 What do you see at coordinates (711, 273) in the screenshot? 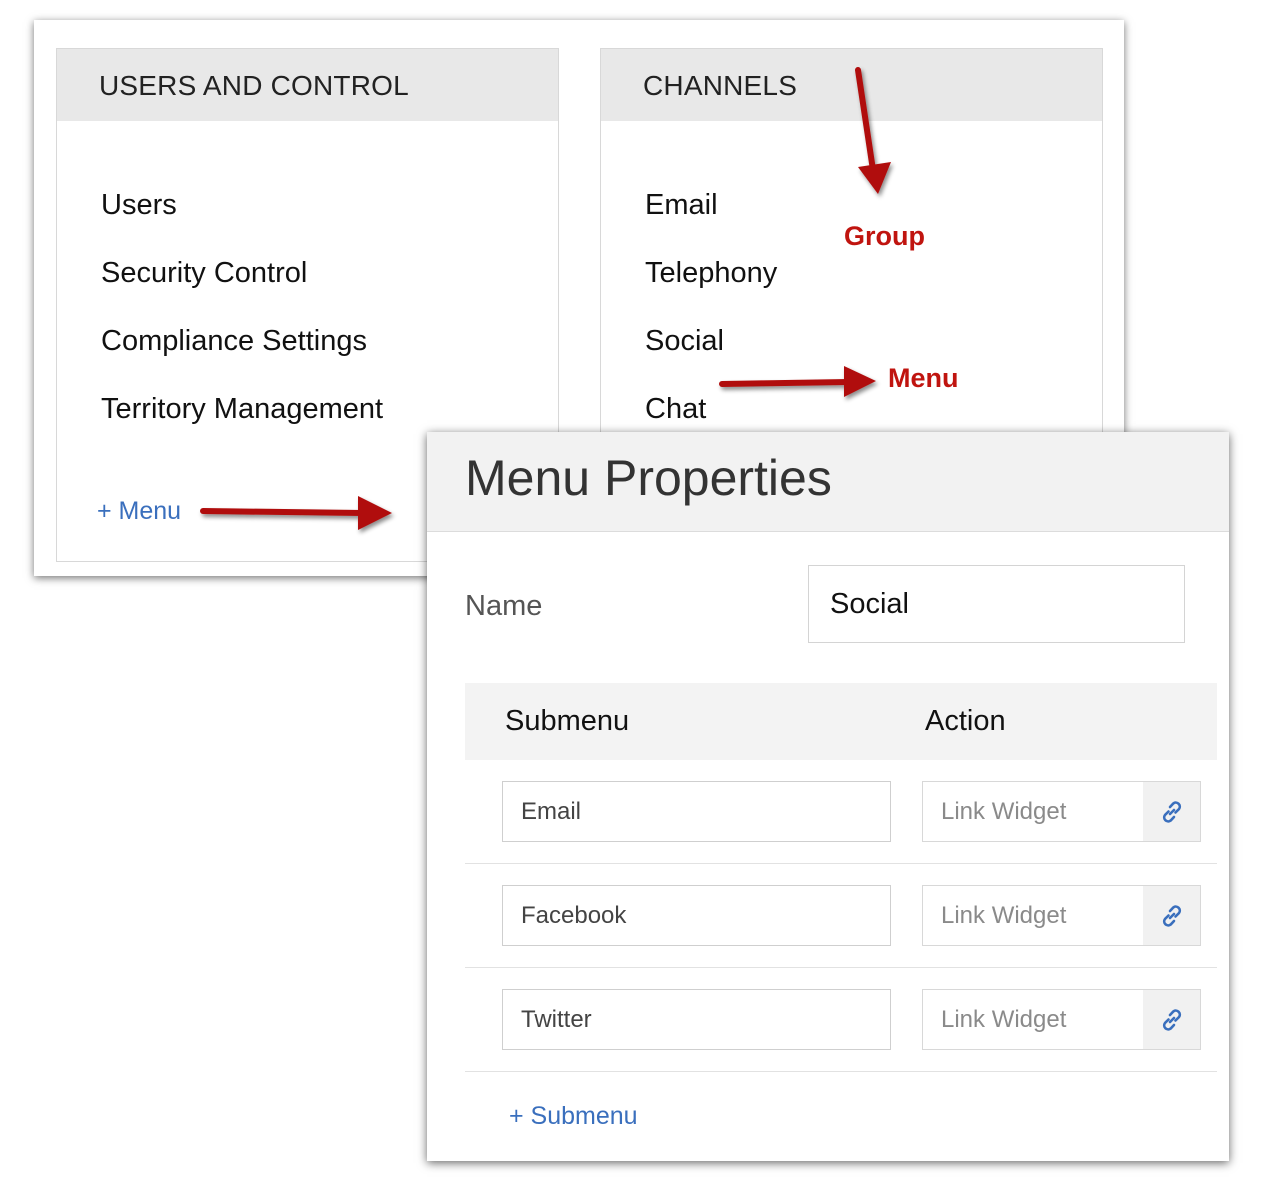
I see `menu-item-telephony: Telephony` at bounding box center [711, 273].